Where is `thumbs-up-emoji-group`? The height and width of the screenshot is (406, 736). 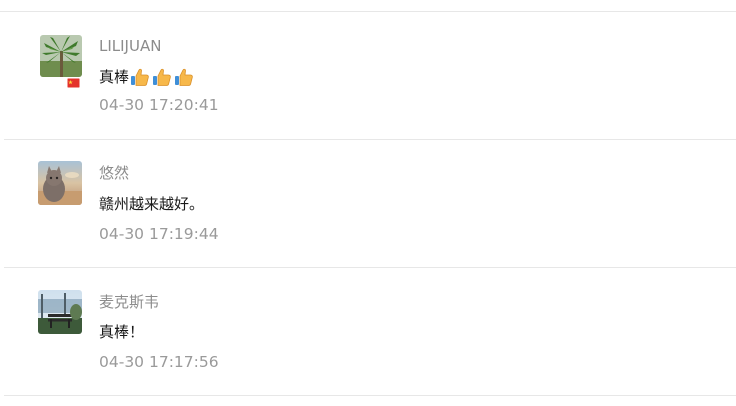
thumbs-up-emoji-group is located at coordinates (162, 77).